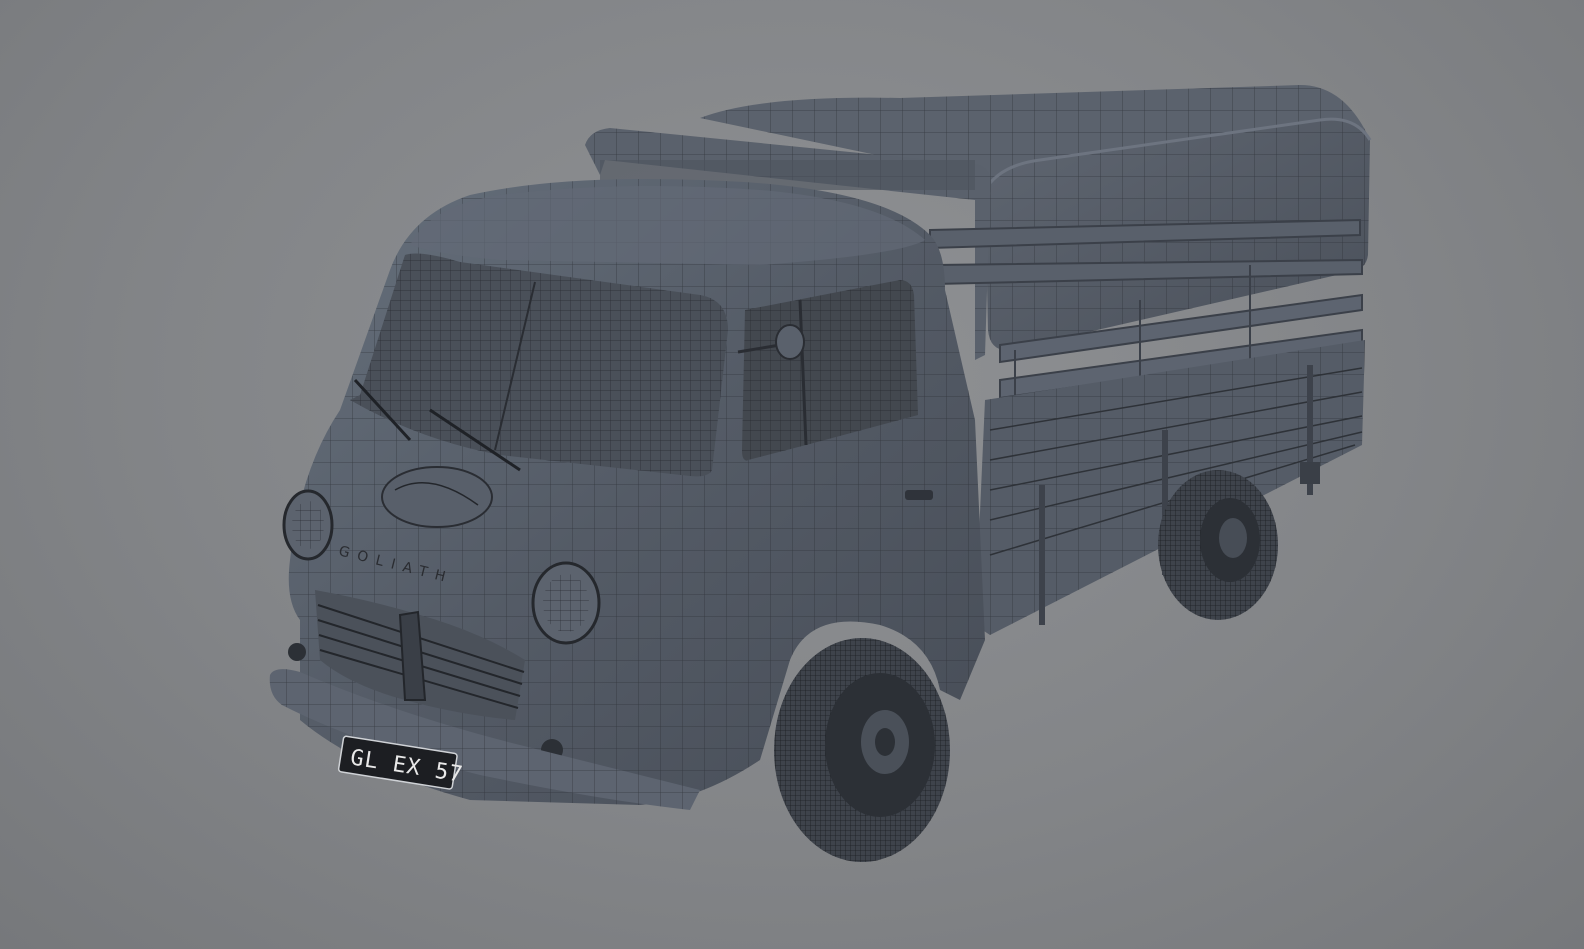 This screenshot has width=1584, height=949. I want to click on fog-light-left, so click(297, 652).